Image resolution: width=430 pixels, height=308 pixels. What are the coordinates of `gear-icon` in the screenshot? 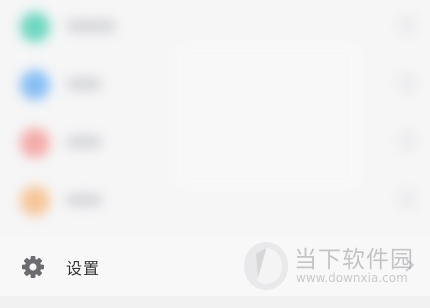 It's located at (33, 267).